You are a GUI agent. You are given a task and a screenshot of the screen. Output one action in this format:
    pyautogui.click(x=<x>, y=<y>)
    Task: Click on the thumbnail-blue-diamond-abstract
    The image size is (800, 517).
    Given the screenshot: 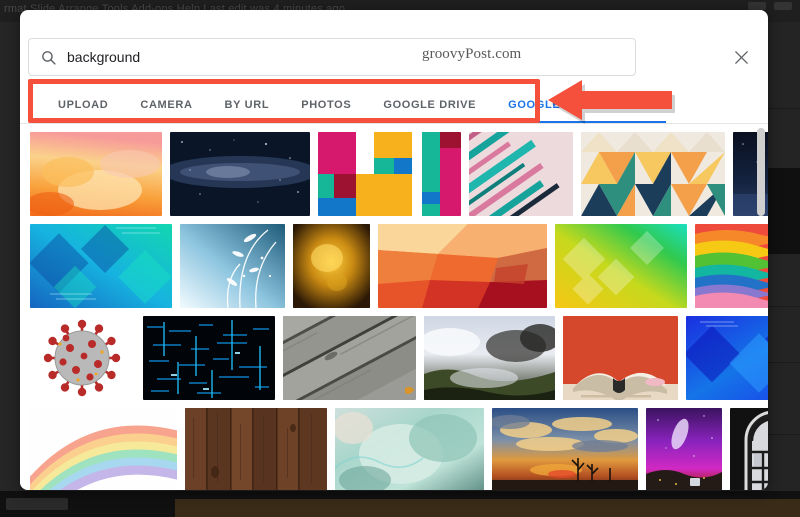 What is the action you would take?
    pyautogui.click(x=727, y=358)
    